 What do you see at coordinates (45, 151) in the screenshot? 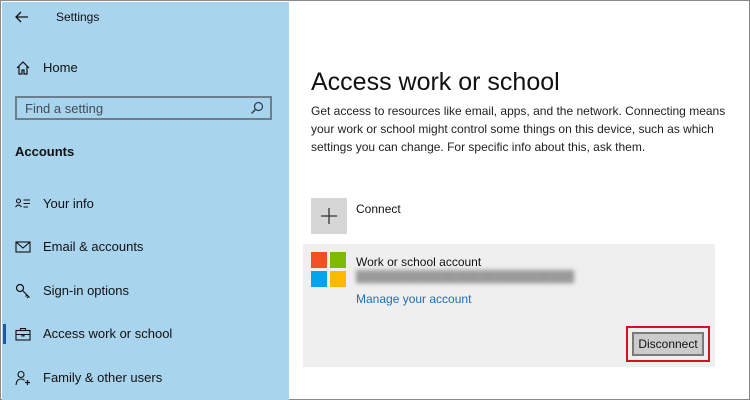
I see `section-title: Accounts` at bounding box center [45, 151].